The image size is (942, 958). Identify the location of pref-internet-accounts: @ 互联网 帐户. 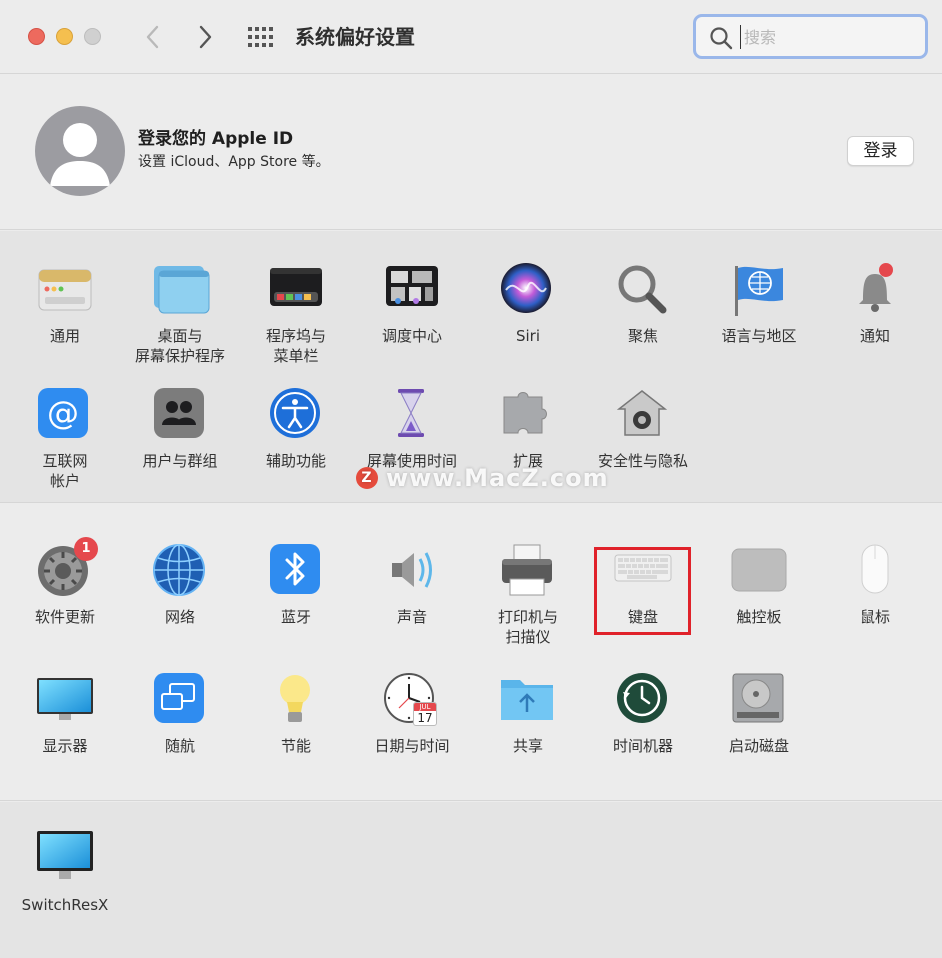
(65, 439).